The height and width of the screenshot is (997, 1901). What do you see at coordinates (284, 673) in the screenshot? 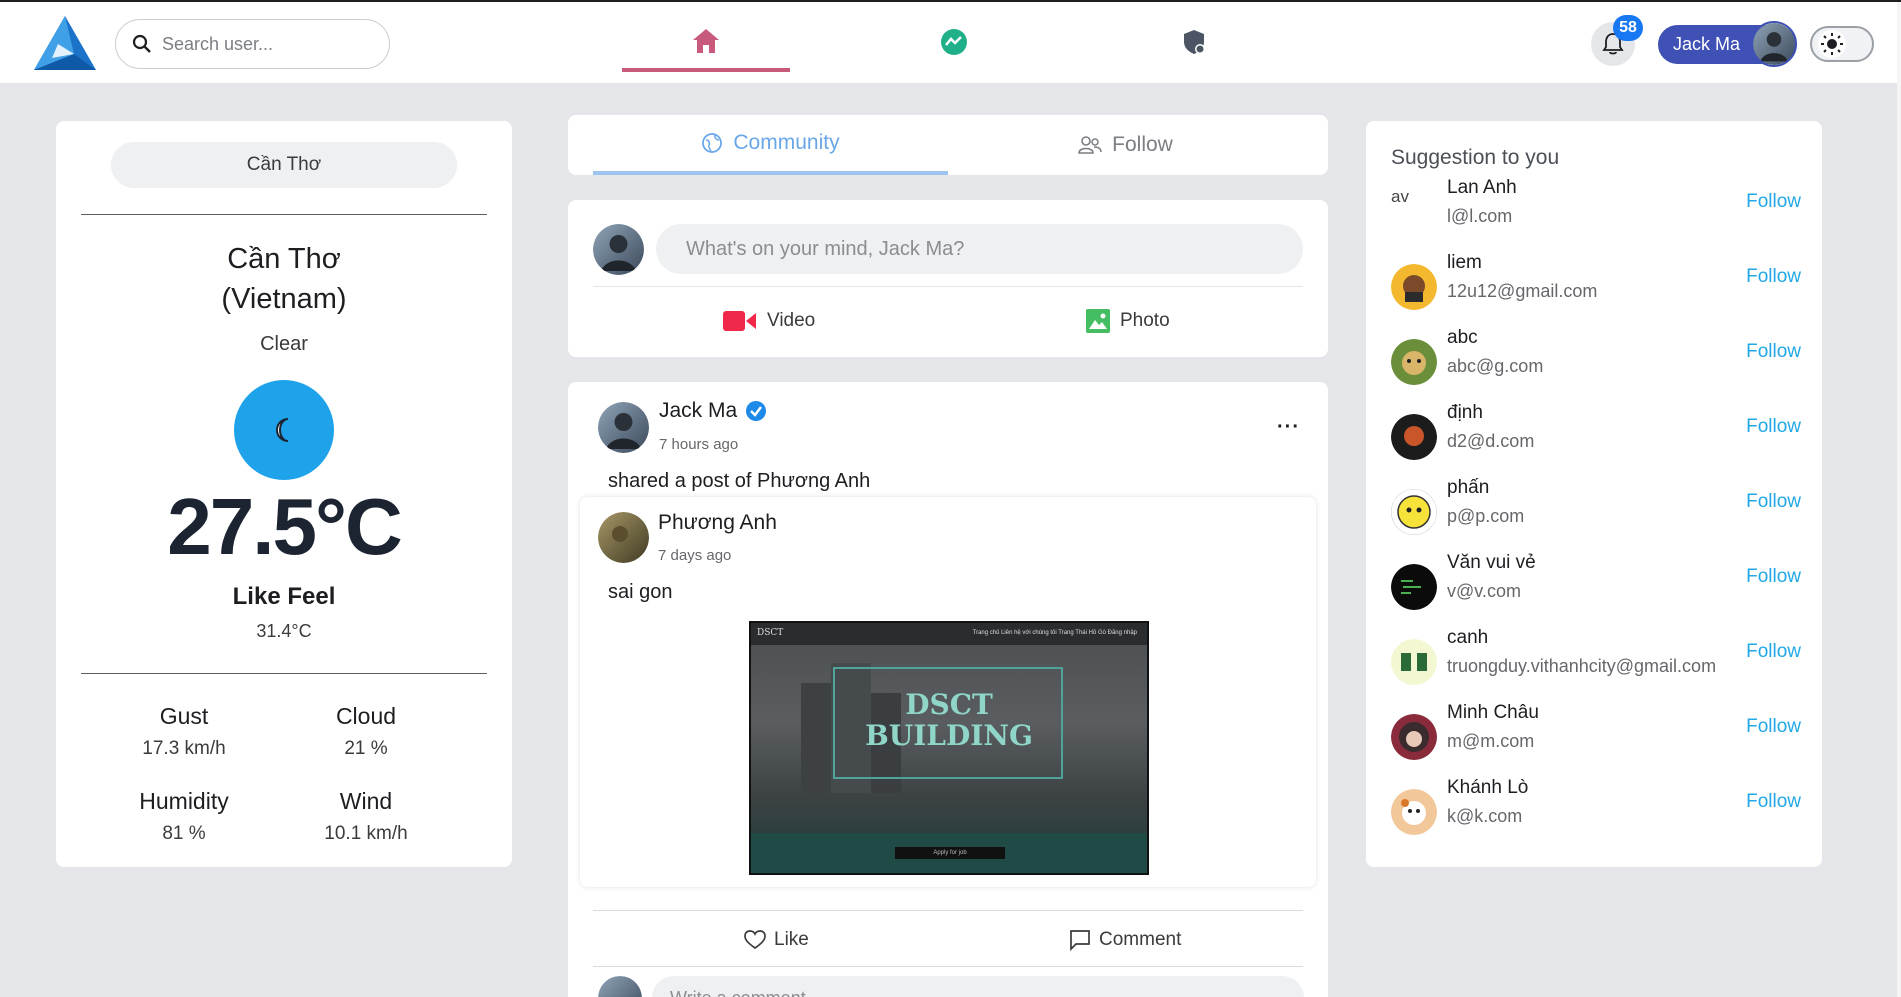
I see `divider` at bounding box center [284, 673].